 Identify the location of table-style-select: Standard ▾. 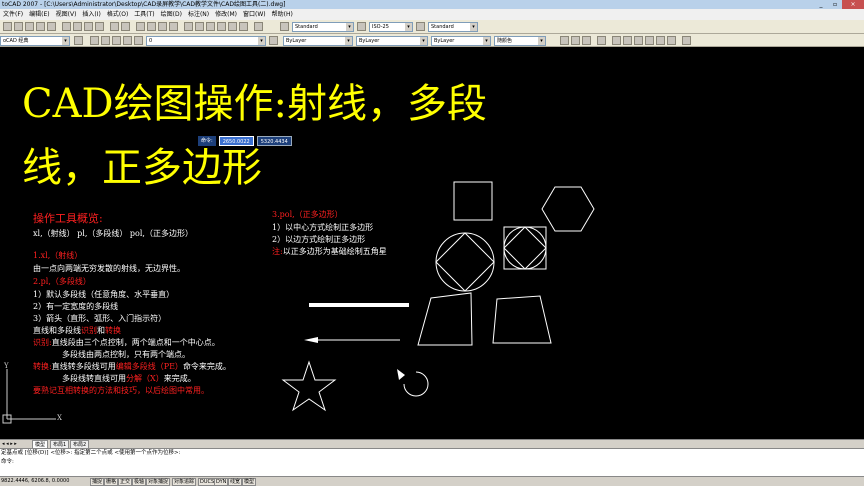
(453, 27).